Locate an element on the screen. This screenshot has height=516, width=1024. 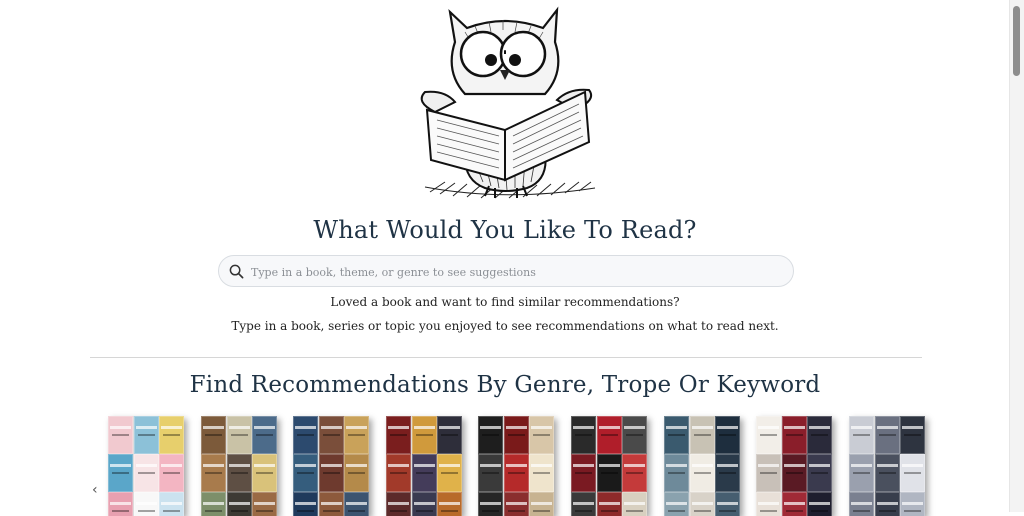
section-divider is located at coordinates (506, 357).